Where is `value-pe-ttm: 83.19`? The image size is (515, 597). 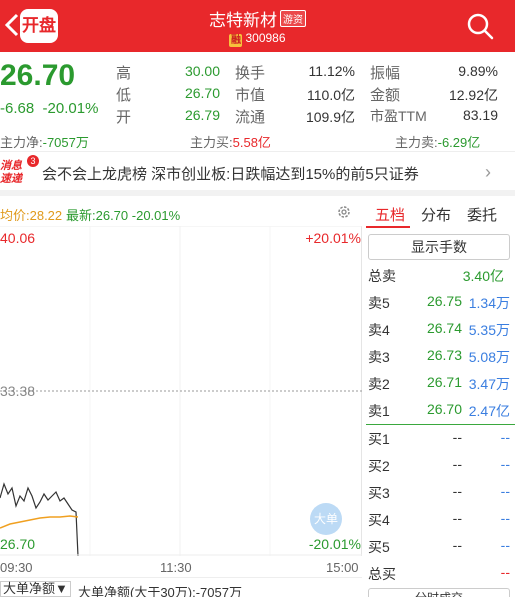
value-pe-ttm: 83.19 is located at coordinates (480, 115).